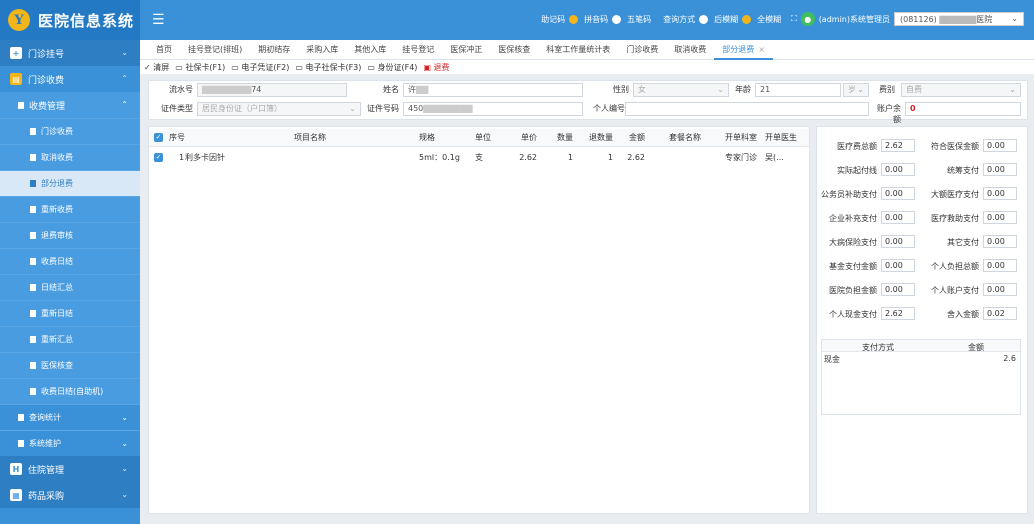  Describe the element at coordinates (260, 67) in the screenshot. I see `e-voucher-button: ▭ 电子凭证(F2)` at that location.